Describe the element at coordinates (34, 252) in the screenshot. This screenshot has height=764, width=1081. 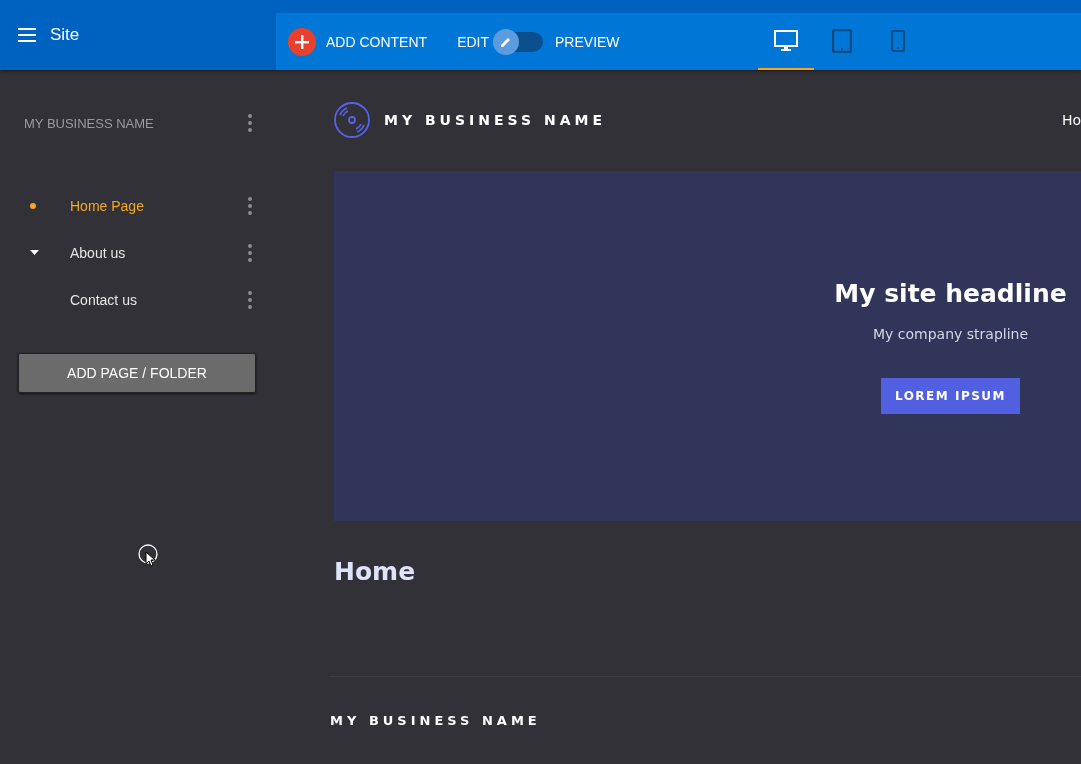
I see `caret-icon` at that location.